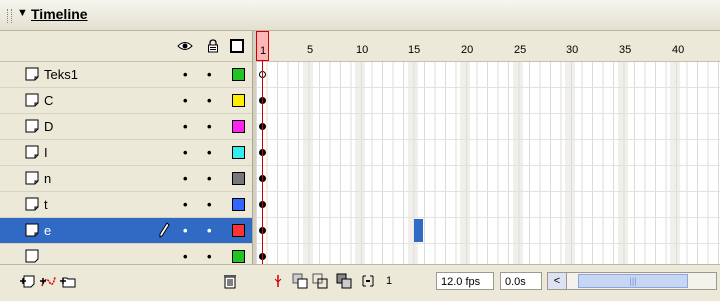  I want to click on onion-skin-icon, so click(300, 281).